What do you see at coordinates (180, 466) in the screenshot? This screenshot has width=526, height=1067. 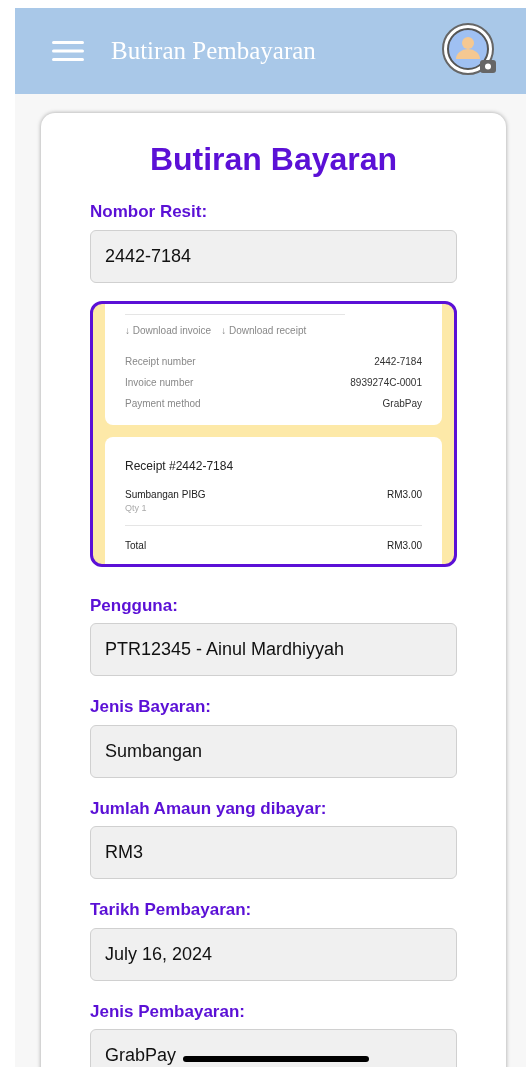 I see `receipt-title: Receipt #2442-7184` at bounding box center [180, 466].